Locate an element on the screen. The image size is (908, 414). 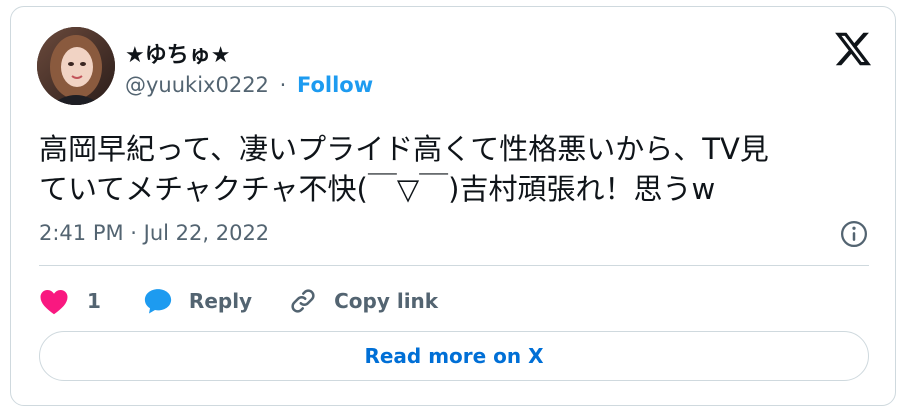
copy-link-label: Copy link is located at coordinates (386, 301).